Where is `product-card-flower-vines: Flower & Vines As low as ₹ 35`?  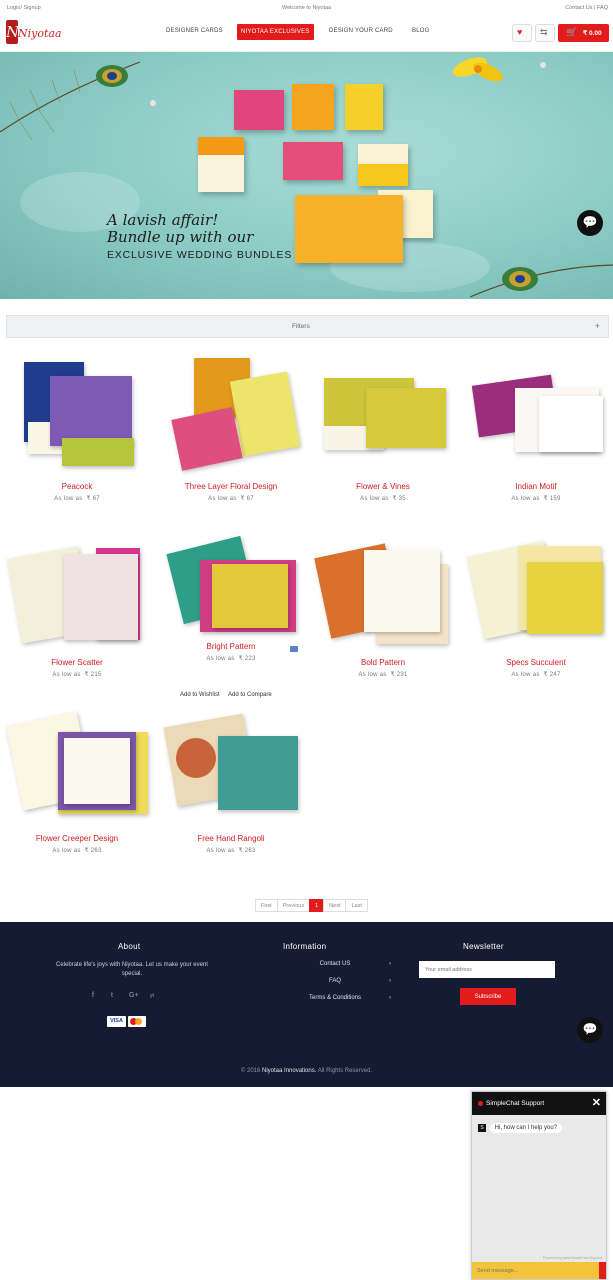
product-card-flower-vines: Flower & Vines As low as ₹ 35 is located at coordinates (383, 430).